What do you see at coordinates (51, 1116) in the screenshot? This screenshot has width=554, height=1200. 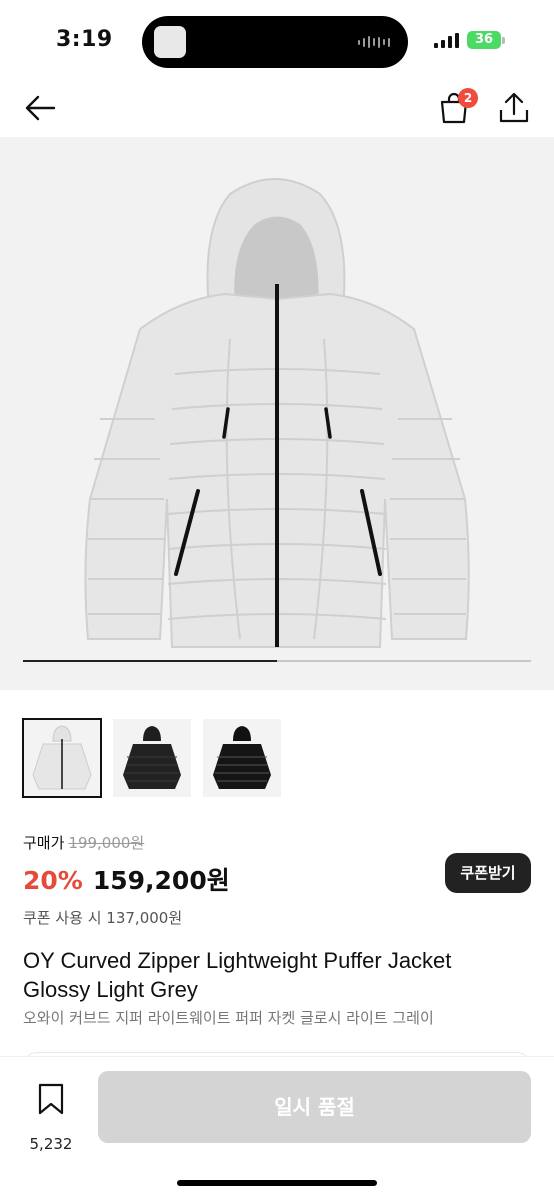 I see `wishlist-button: 5,232` at bounding box center [51, 1116].